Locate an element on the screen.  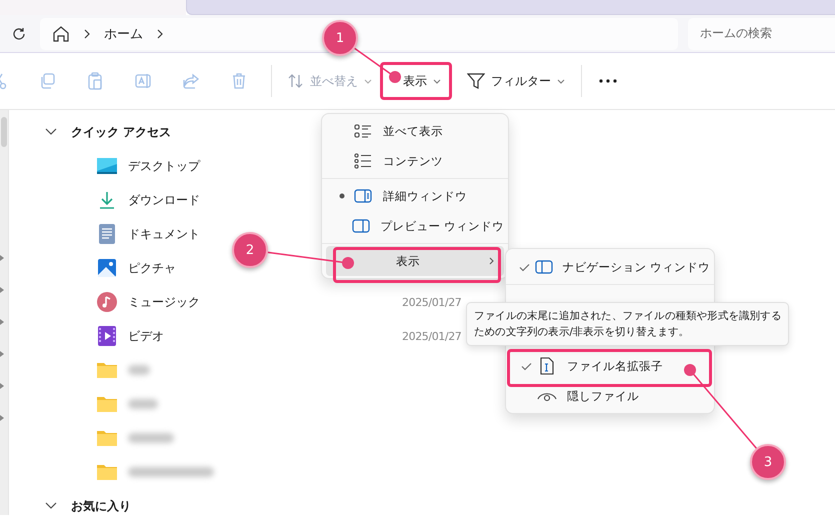
file-icon is located at coordinates (547, 366).